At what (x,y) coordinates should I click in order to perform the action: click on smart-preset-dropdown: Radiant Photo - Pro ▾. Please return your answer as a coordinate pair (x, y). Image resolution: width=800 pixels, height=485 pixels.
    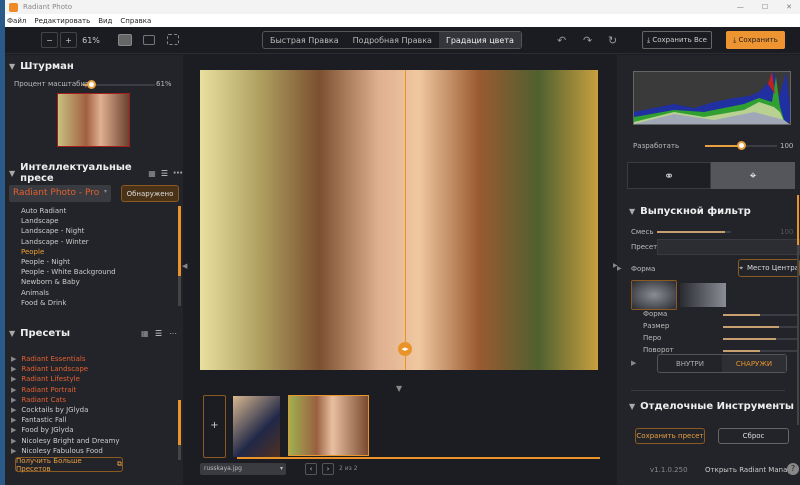
    Looking at the image, I should click on (60, 193).